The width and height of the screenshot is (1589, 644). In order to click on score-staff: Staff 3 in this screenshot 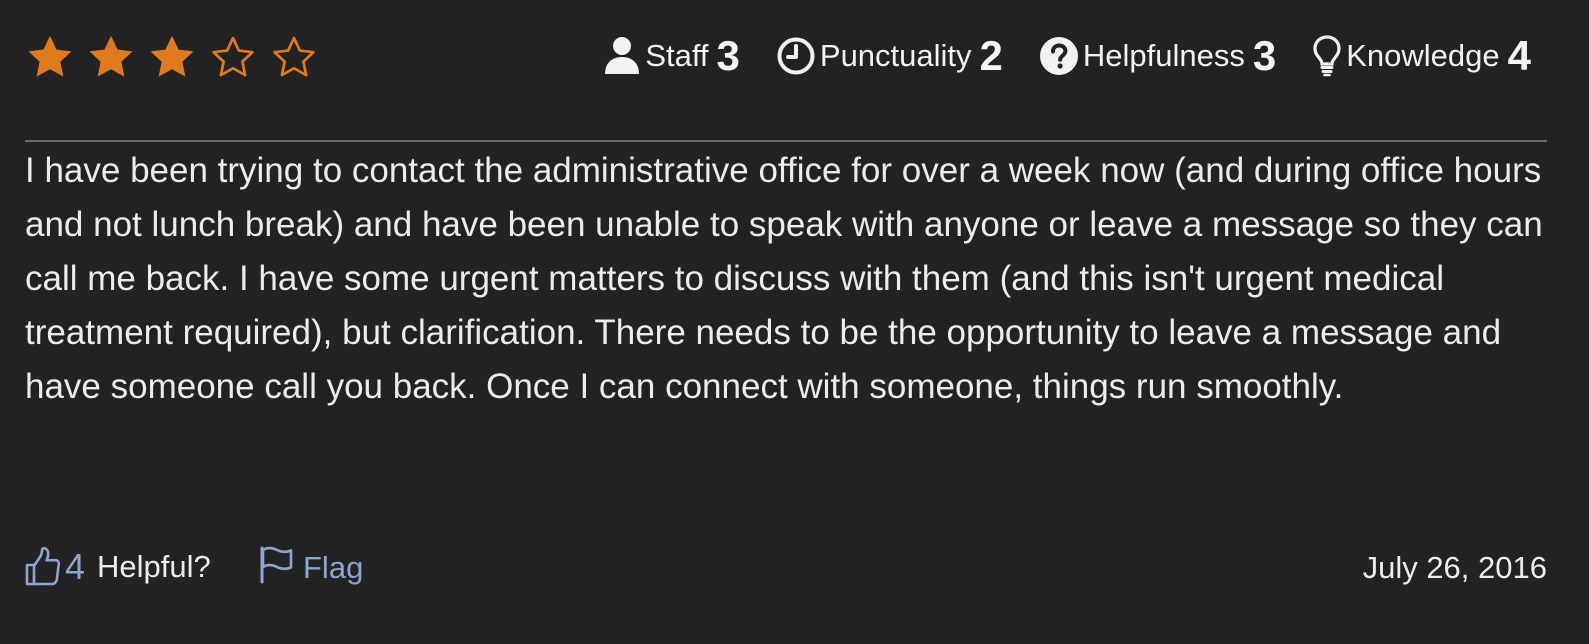, I will do `click(671, 56)`.